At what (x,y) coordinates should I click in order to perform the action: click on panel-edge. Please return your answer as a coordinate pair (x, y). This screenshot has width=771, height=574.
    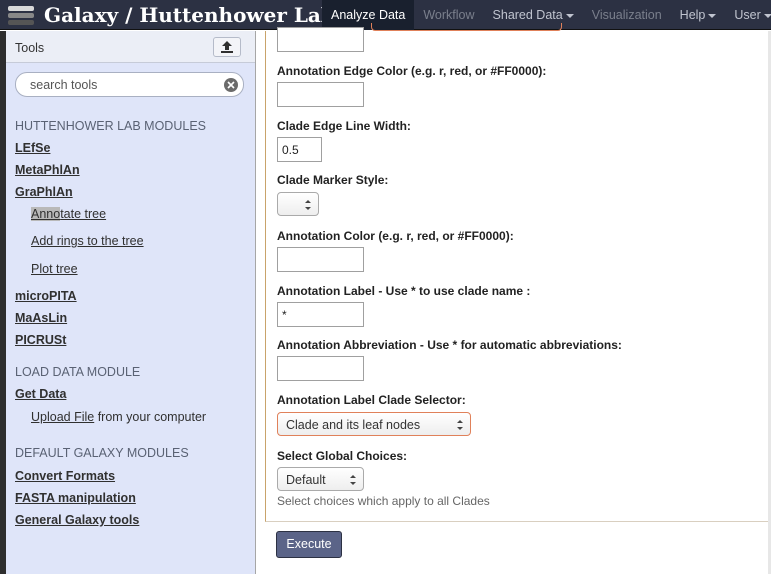
    Looking at the image, I should click on (3, 302).